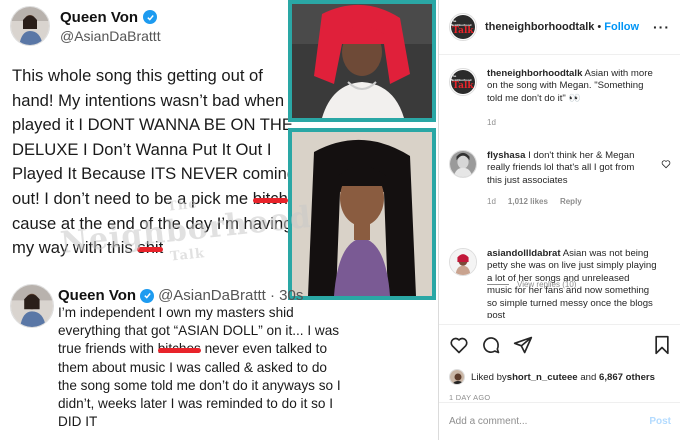  What do you see at coordinates (524, 253) in the screenshot?
I see `comment-username: asiandollldabrat` at bounding box center [524, 253].